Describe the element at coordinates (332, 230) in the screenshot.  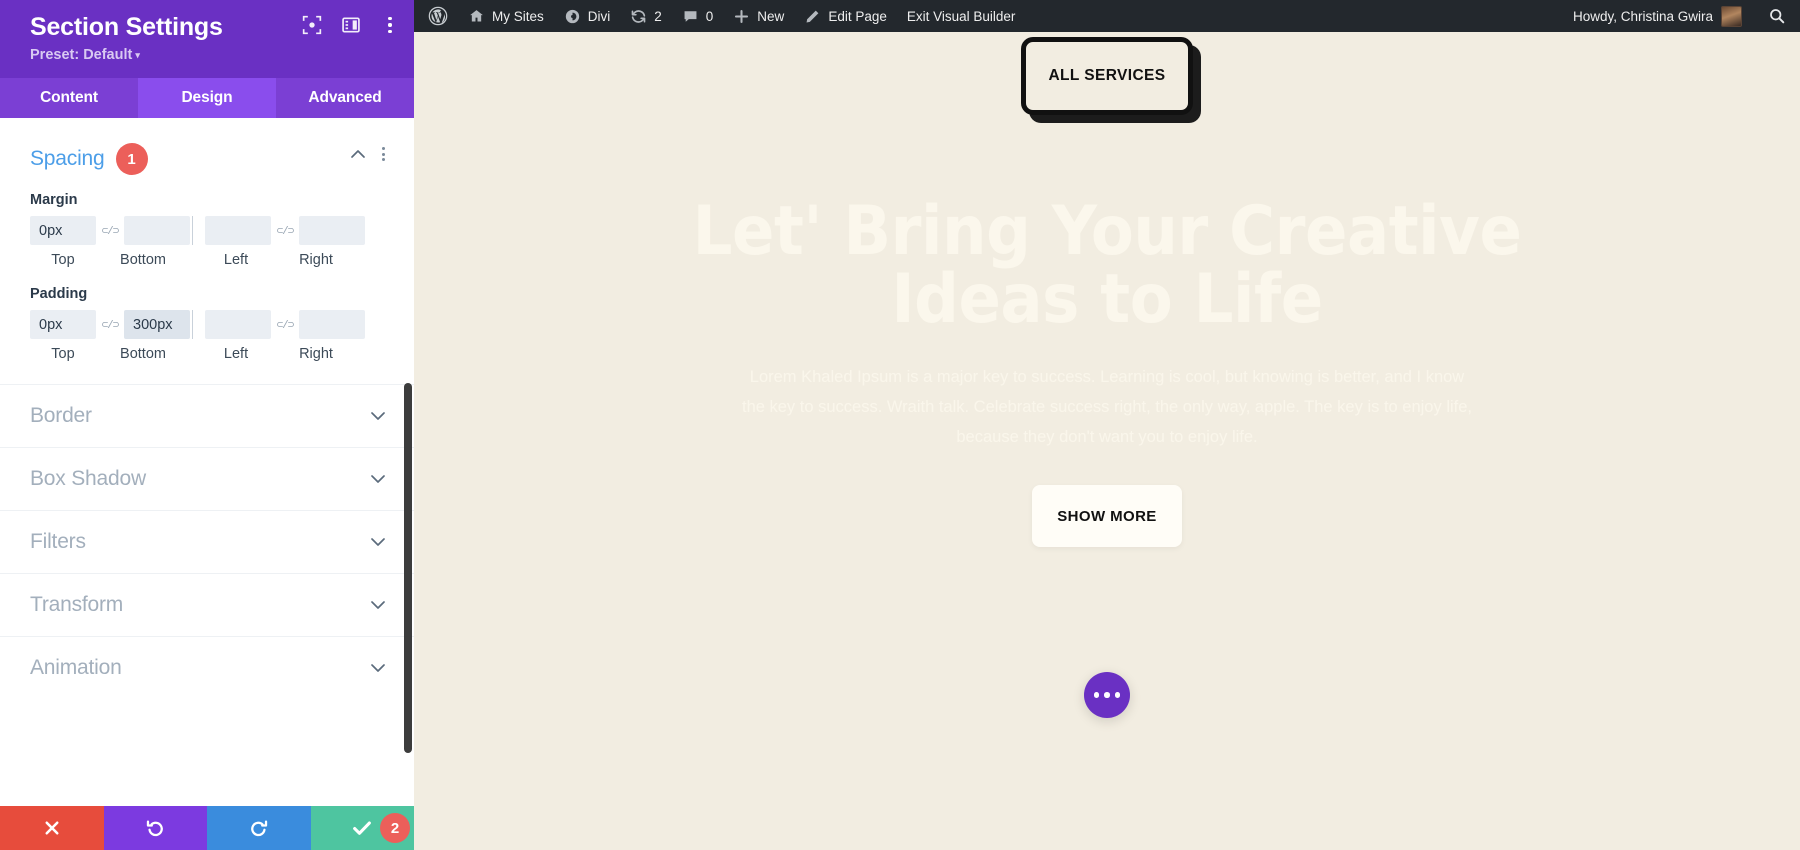
I see `margin-right-input` at that location.